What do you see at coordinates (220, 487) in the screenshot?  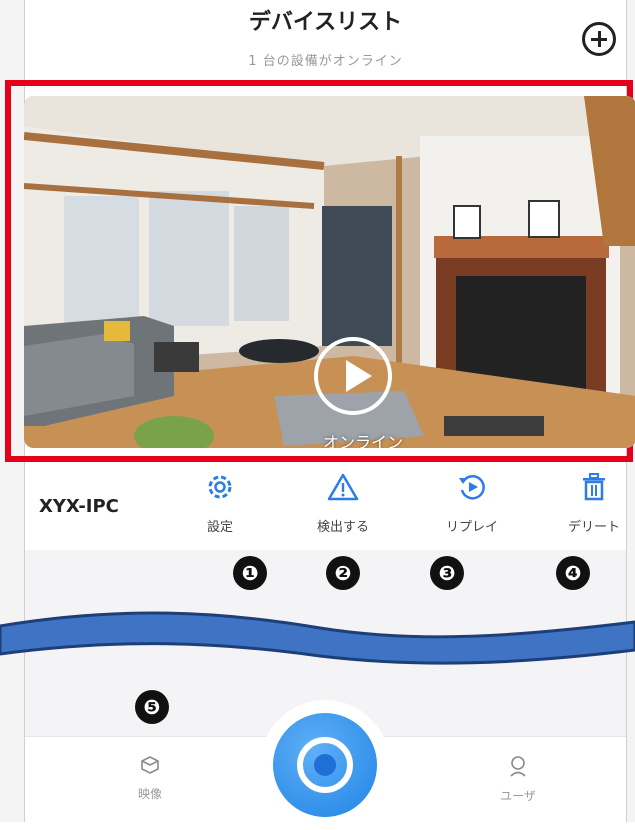 I see `gear-icon` at bounding box center [220, 487].